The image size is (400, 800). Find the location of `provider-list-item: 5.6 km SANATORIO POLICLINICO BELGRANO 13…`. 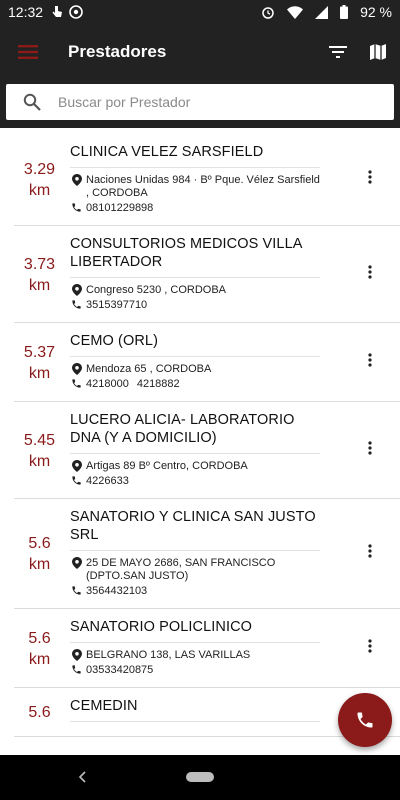

provider-list-item: 5.6 km SANATORIO POLICLINICO BELGRANO 13… is located at coordinates (207, 648).